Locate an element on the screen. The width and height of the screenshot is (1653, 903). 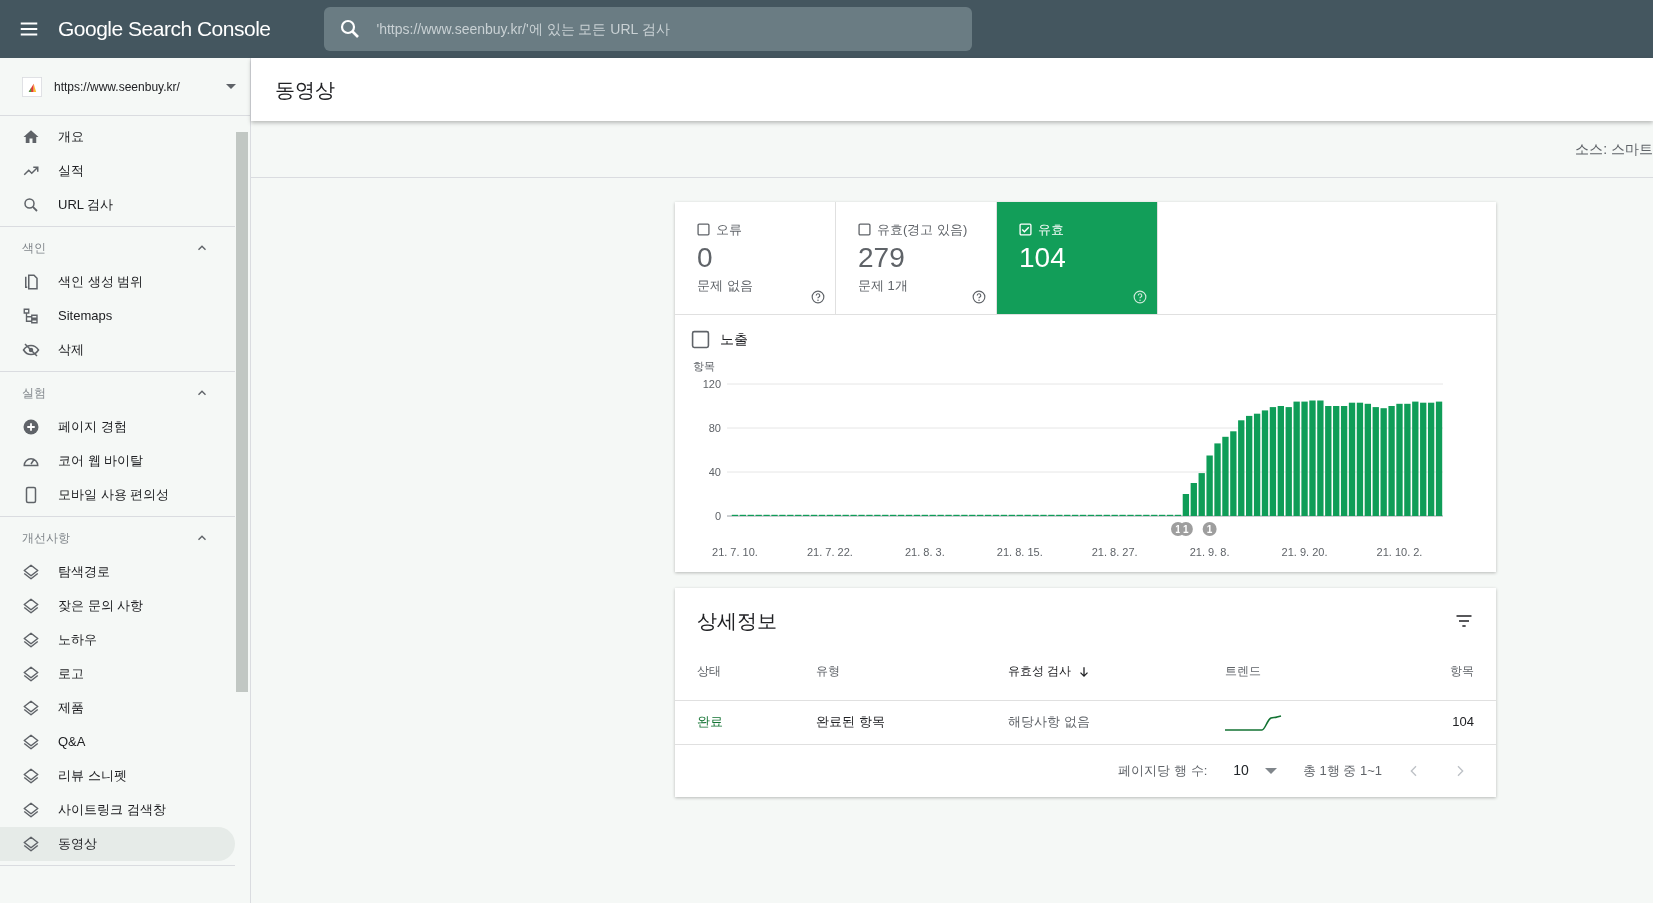
nav-item: 코어 웹 바이탈 is located at coordinates (117, 461).